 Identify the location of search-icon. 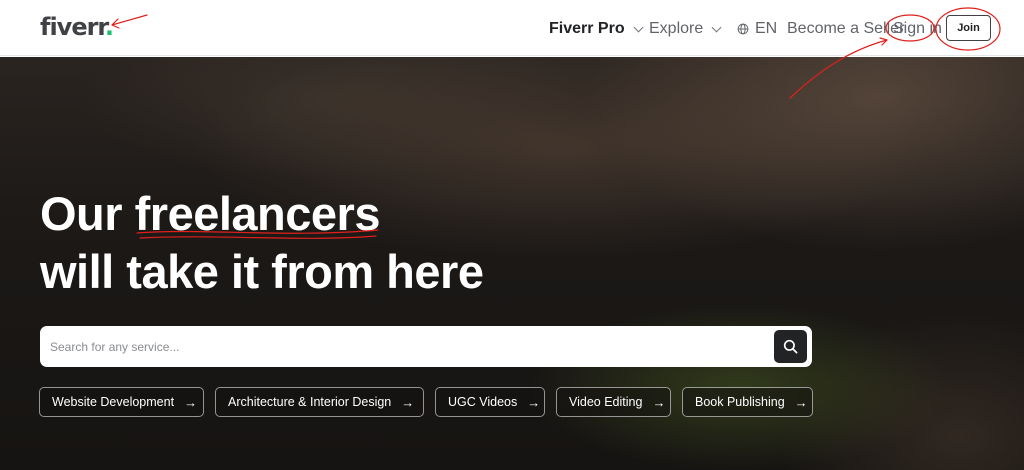
(790, 346).